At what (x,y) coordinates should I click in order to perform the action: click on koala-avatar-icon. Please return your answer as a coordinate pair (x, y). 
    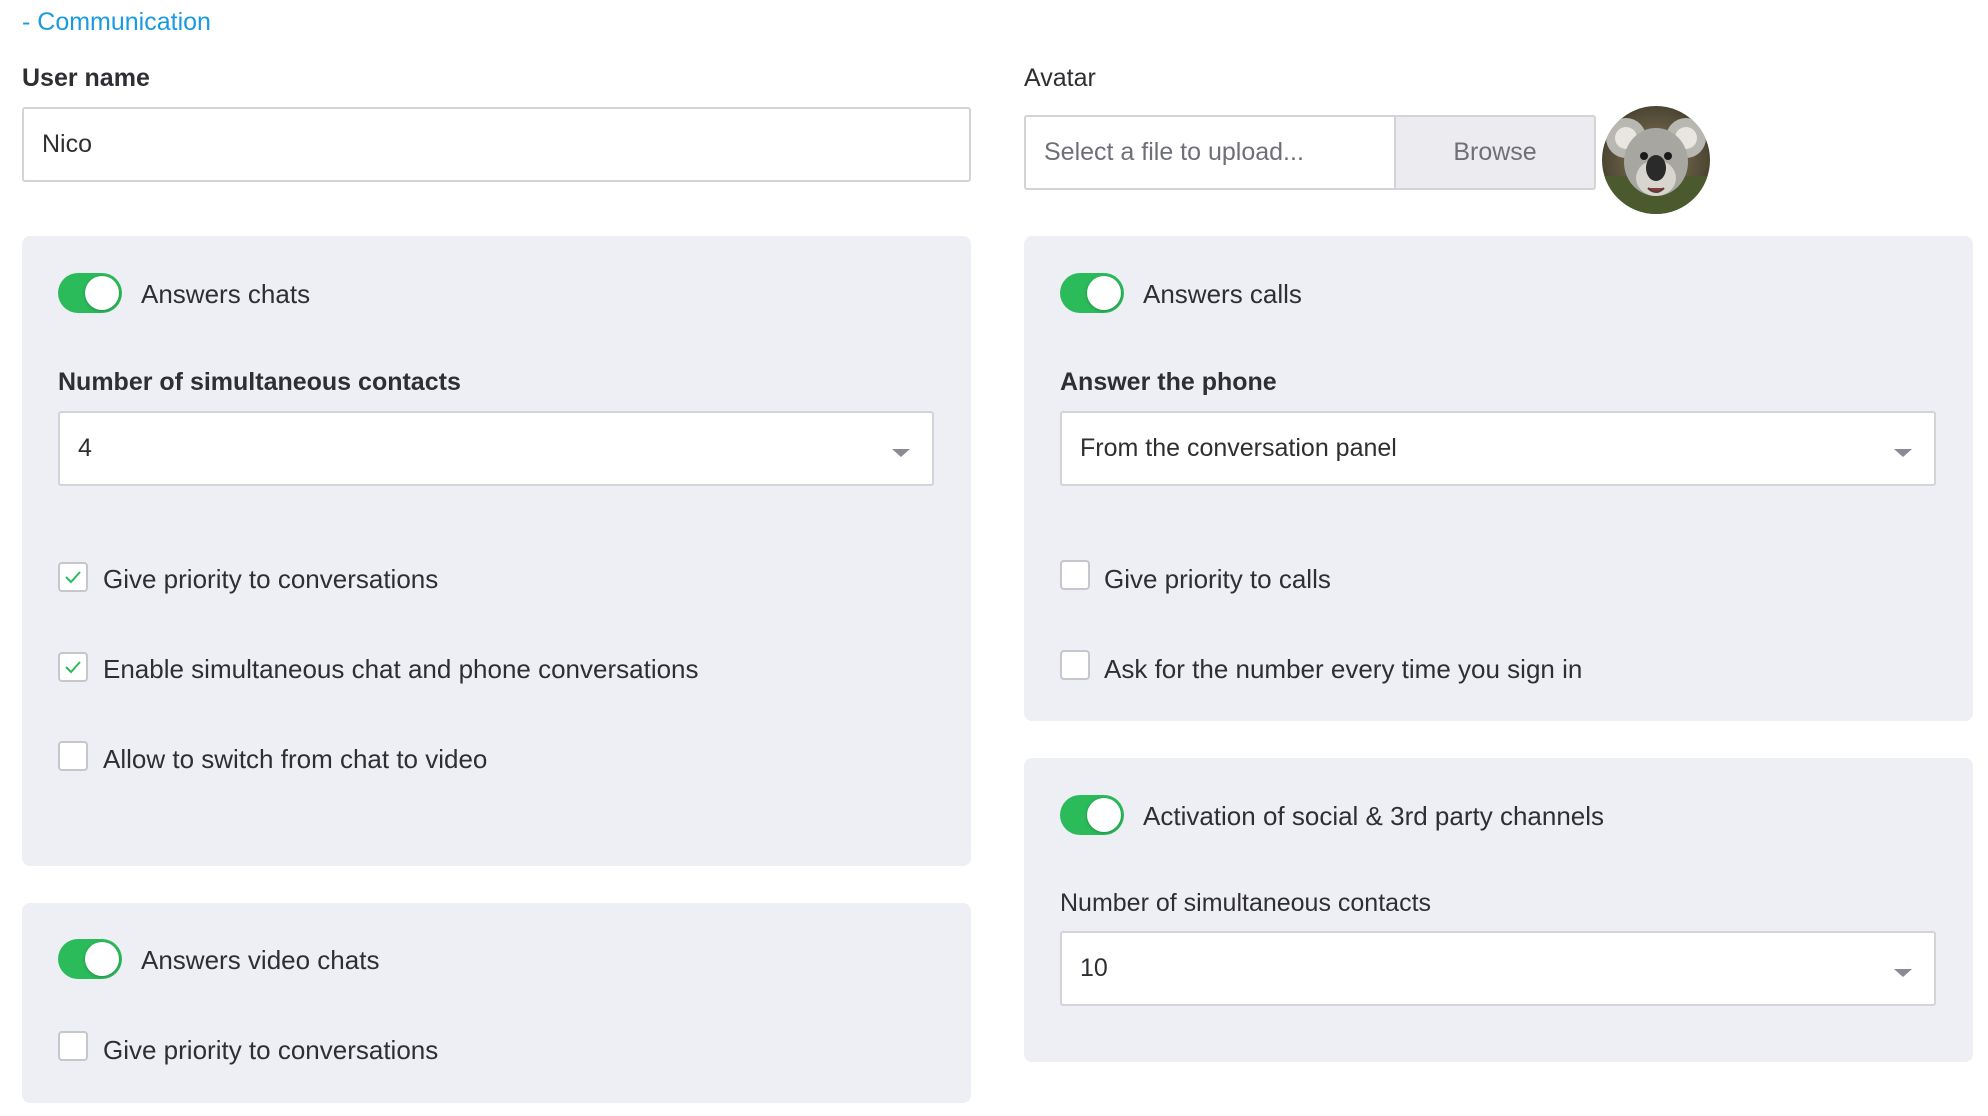
    Looking at the image, I should click on (1656, 160).